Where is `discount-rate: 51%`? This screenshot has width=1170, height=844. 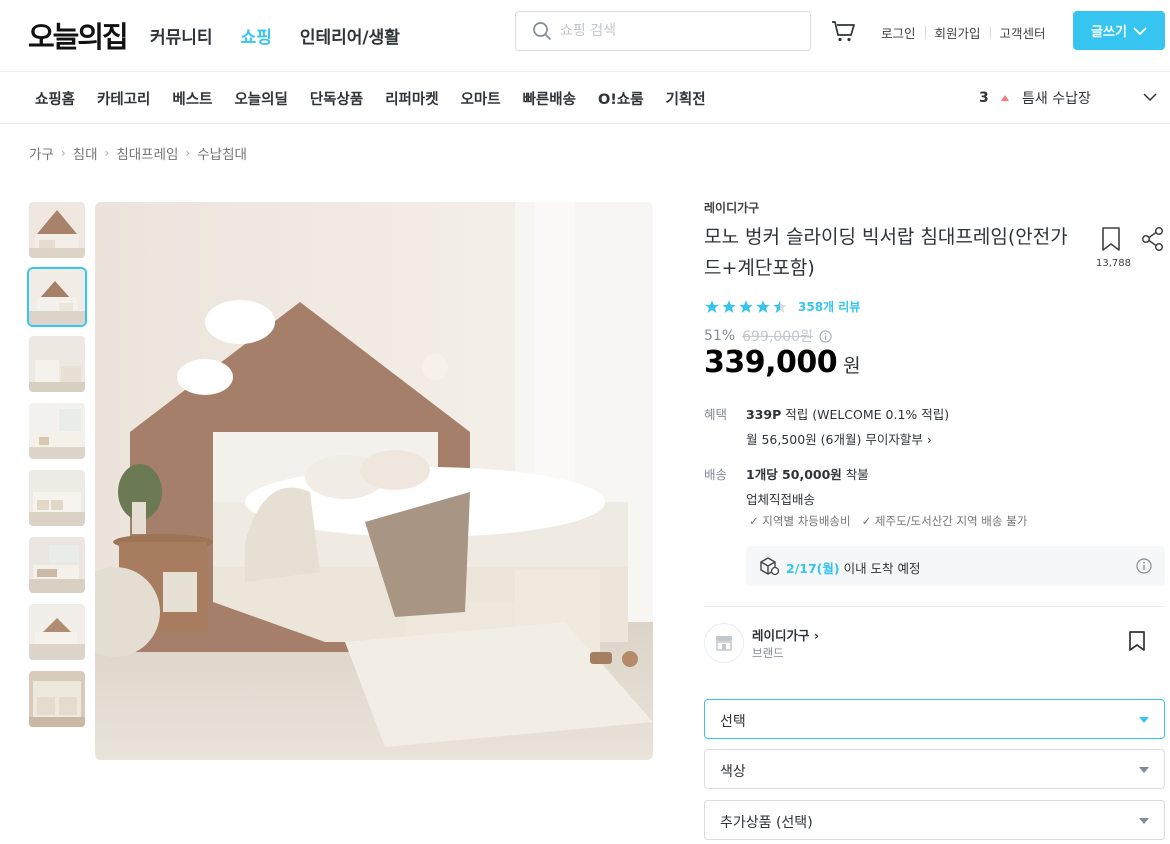 discount-rate: 51% is located at coordinates (720, 336).